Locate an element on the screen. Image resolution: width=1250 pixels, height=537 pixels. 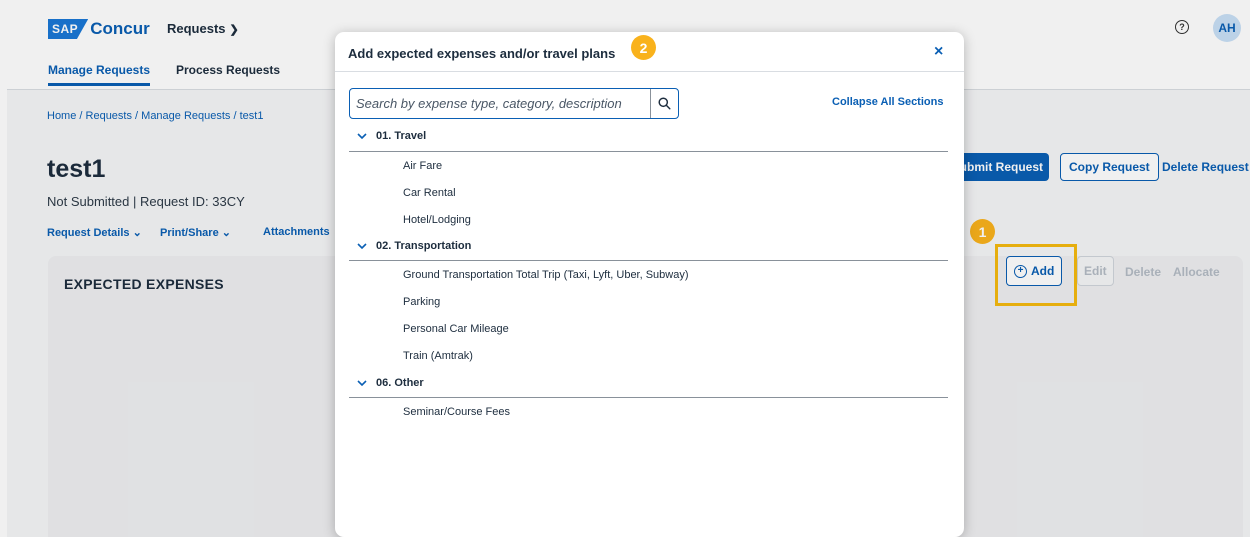
requests-menu-label: Requests is located at coordinates (196, 28).